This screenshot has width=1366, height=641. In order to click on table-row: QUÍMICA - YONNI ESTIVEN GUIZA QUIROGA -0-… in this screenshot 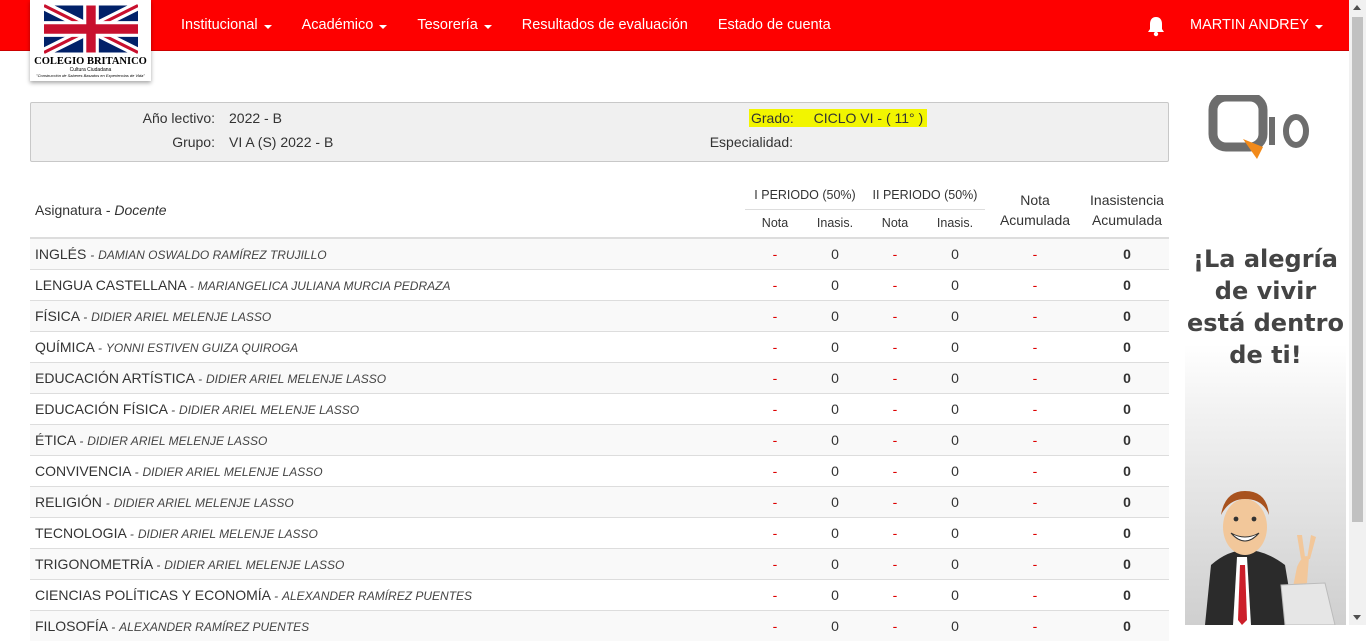, I will do `click(599, 346)`.